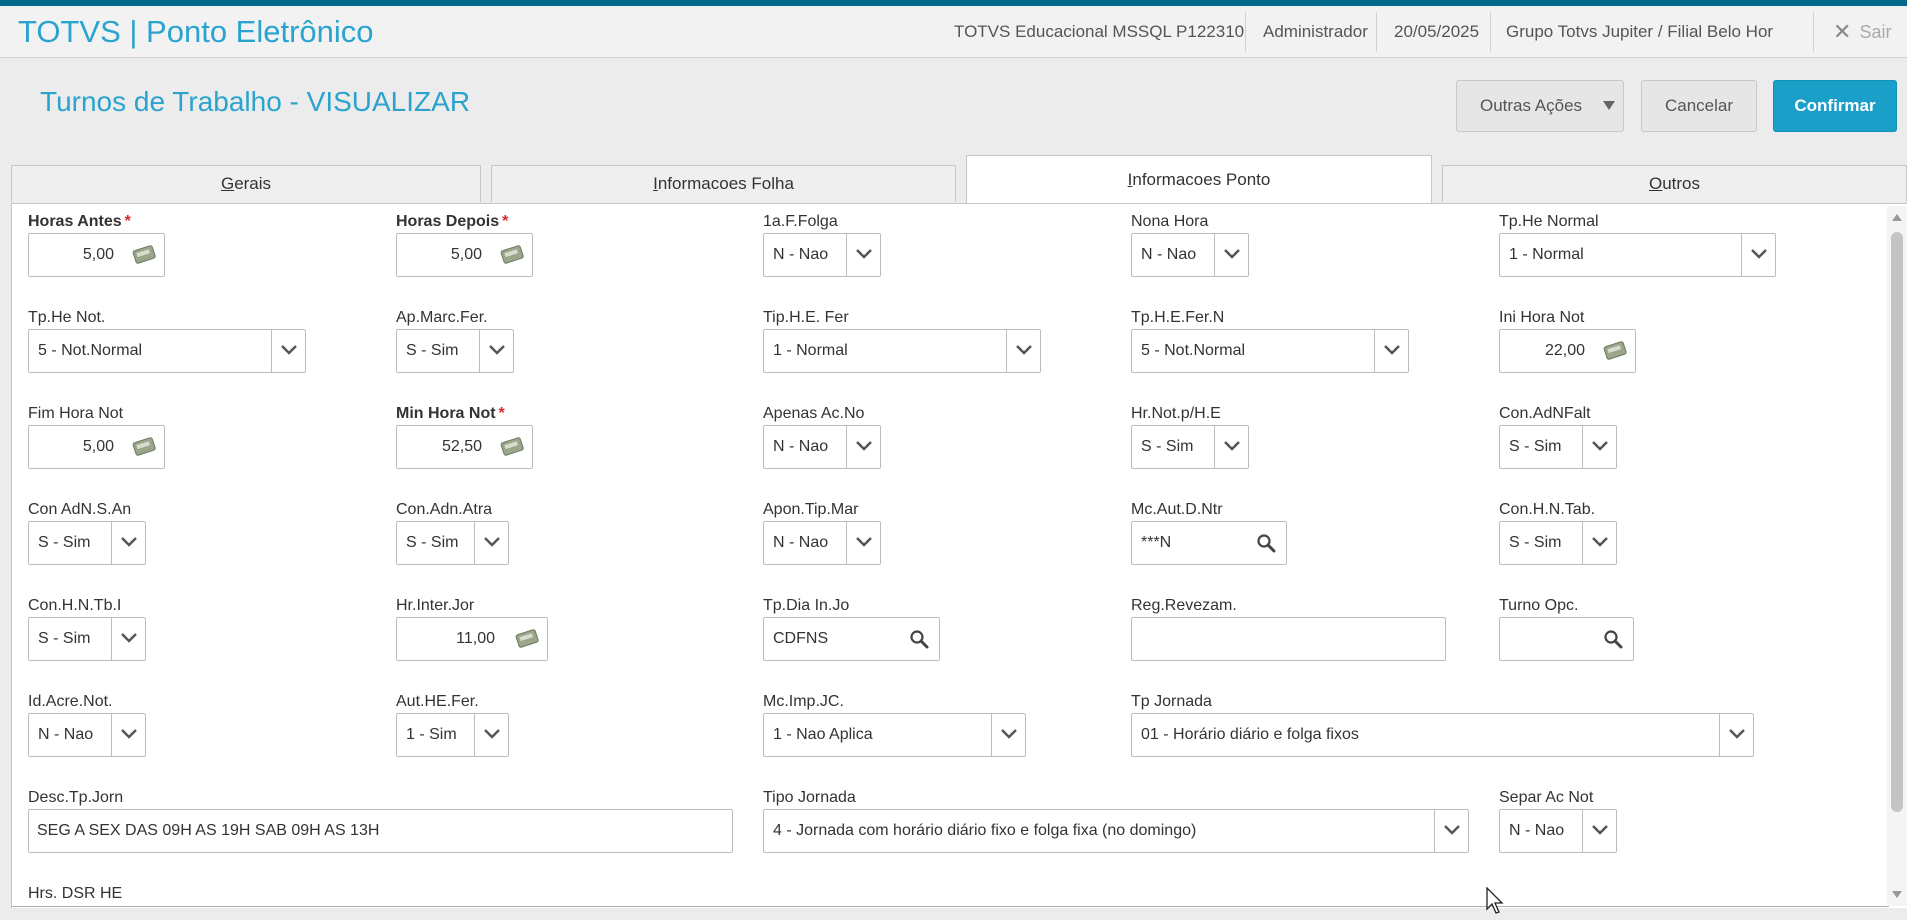 This screenshot has height=920, width=1907. I want to click on con-adnfalt-select: S - Sim, so click(1558, 447).